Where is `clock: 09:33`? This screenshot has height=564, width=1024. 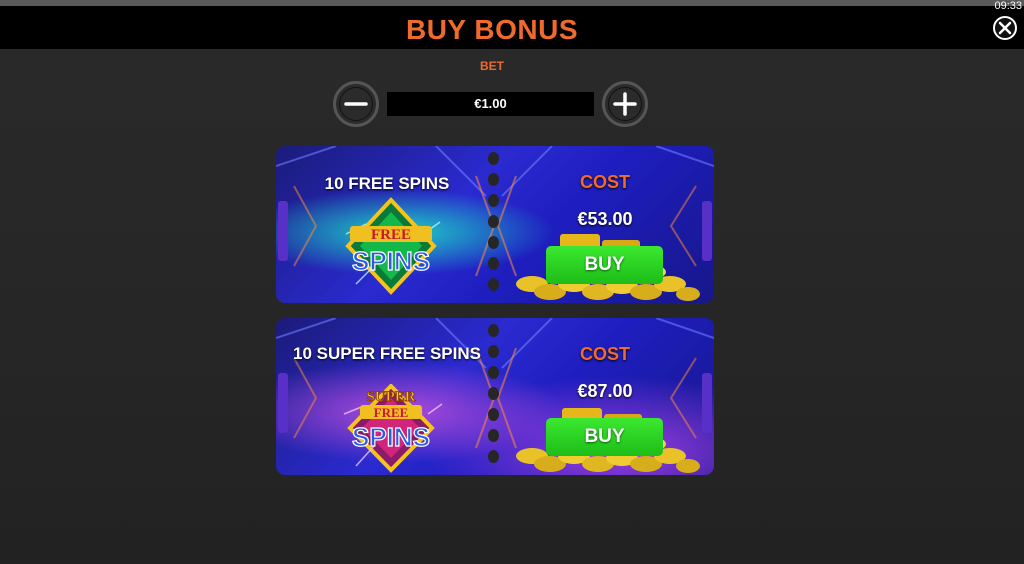 clock: 09:33 is located at coordinates (1008, 6).